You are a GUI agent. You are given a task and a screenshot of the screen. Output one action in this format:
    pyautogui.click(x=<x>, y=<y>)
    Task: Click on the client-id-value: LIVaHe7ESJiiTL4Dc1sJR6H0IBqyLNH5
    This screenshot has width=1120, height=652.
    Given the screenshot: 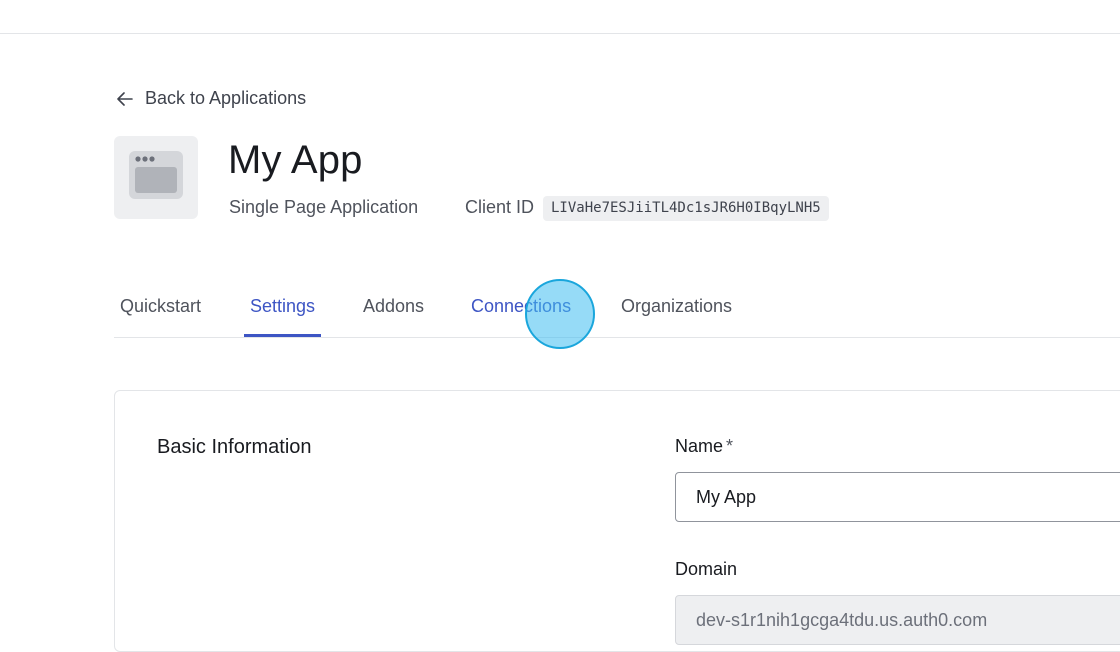 What is the action you would take?
    pyautogui.click(x=686, y=208)
    